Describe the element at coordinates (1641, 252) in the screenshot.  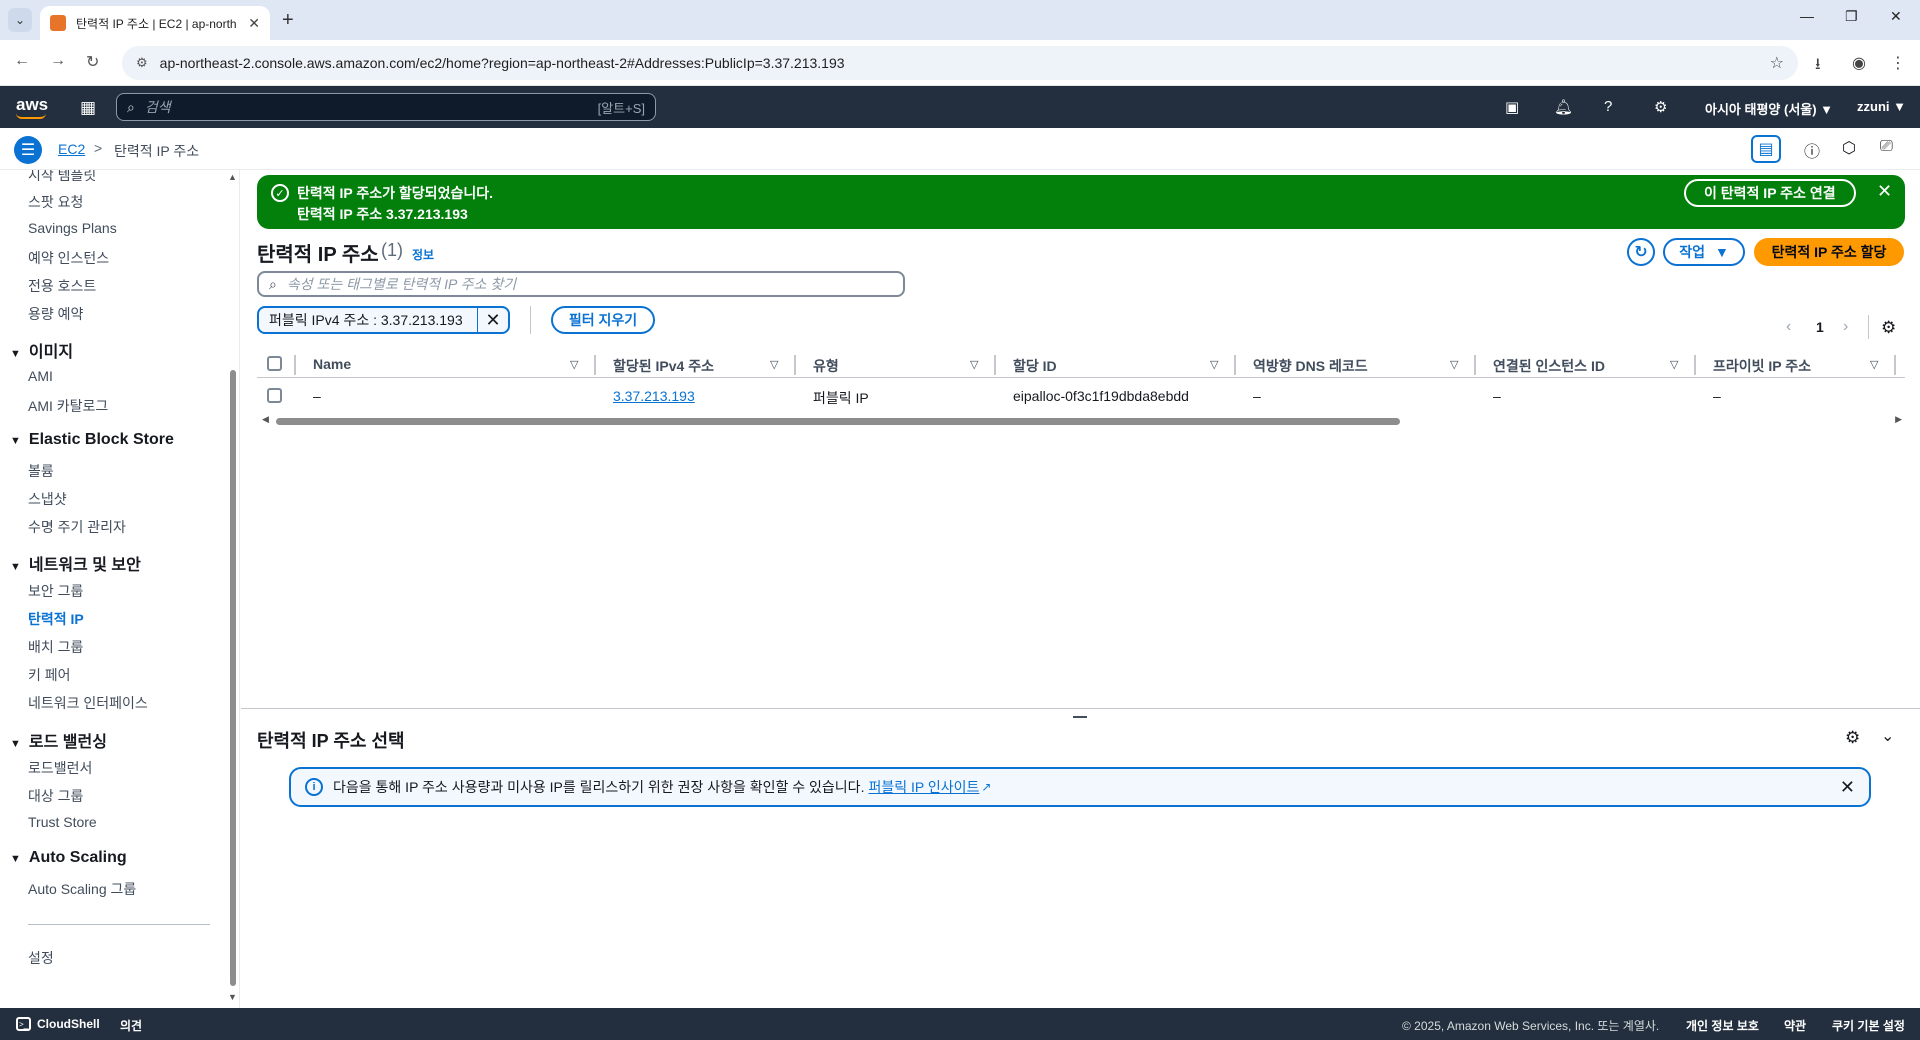
I see `refresh-icon: ↻` at that location.